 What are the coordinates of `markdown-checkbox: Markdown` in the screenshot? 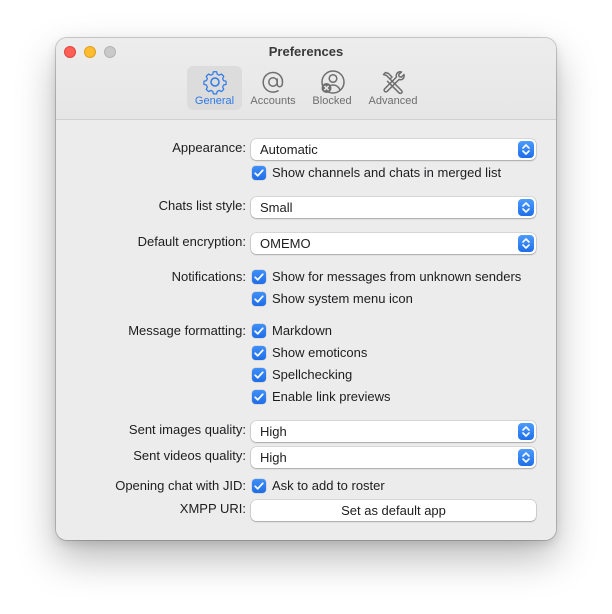 It's located at (292, 331).